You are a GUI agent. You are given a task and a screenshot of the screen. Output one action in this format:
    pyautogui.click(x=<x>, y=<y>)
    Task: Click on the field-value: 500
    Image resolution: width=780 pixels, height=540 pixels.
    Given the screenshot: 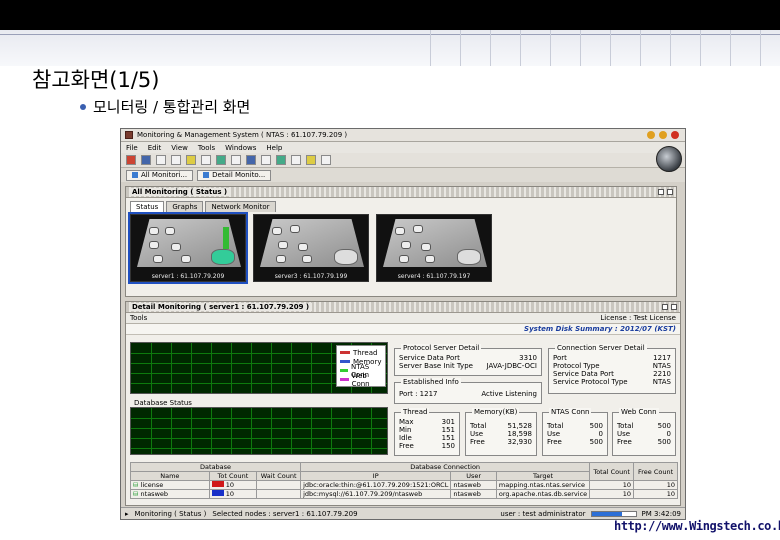 What is the action you would take?
    pyautogui.click(x=664, y=426)
    